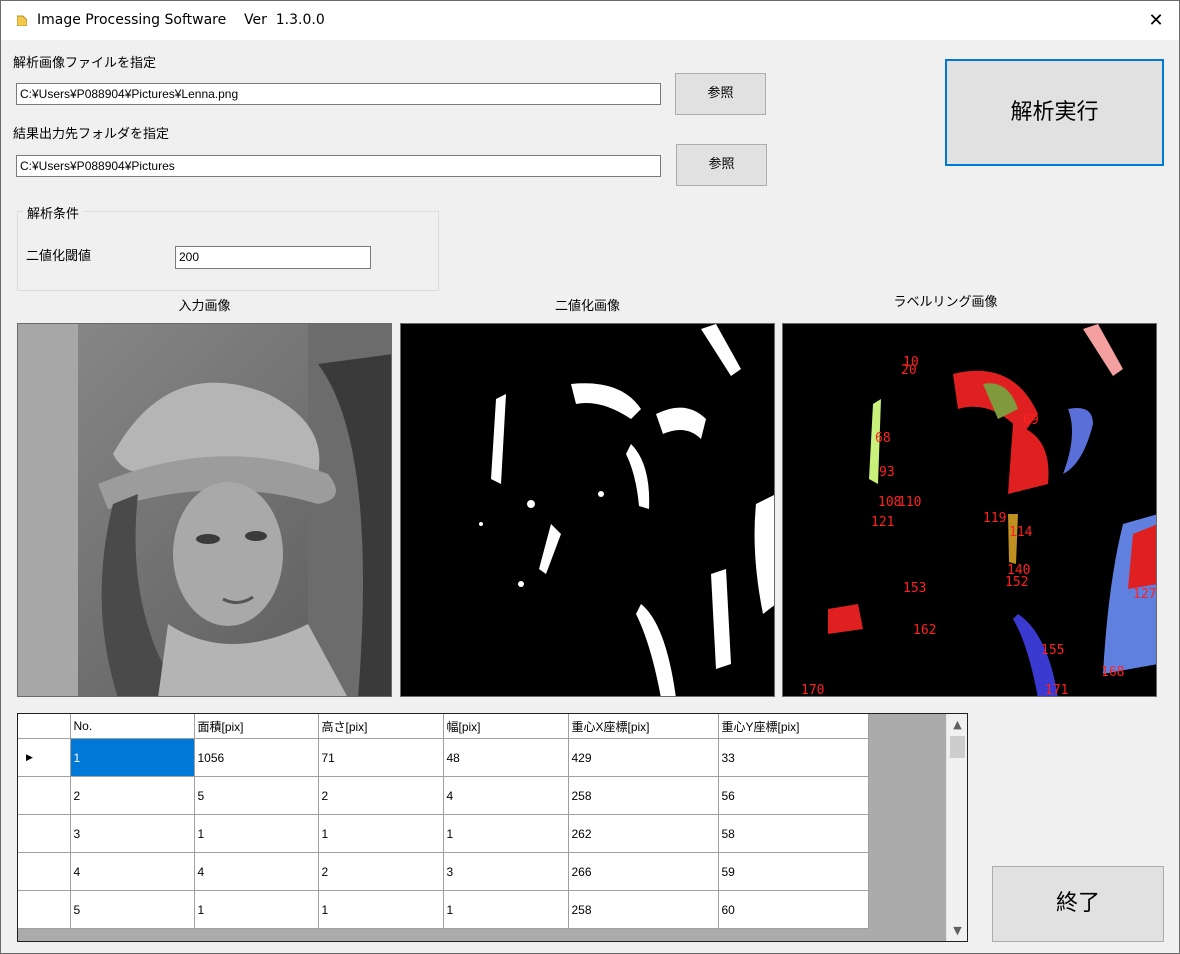  What do you see at coordinates (1078, 904) in the screenshot?
I see `exit-button: 終了` at bounding box center [1078, 904].